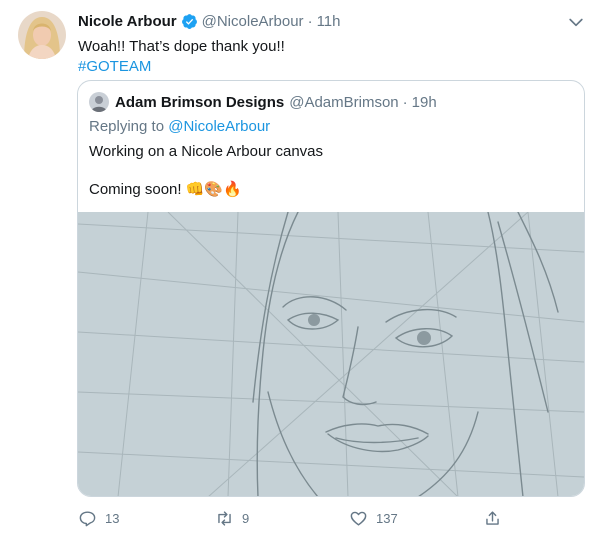  What do you see at coordinates (492, 517) in the screenshot?
I see `share-icon` at bounding box center [492, 517].